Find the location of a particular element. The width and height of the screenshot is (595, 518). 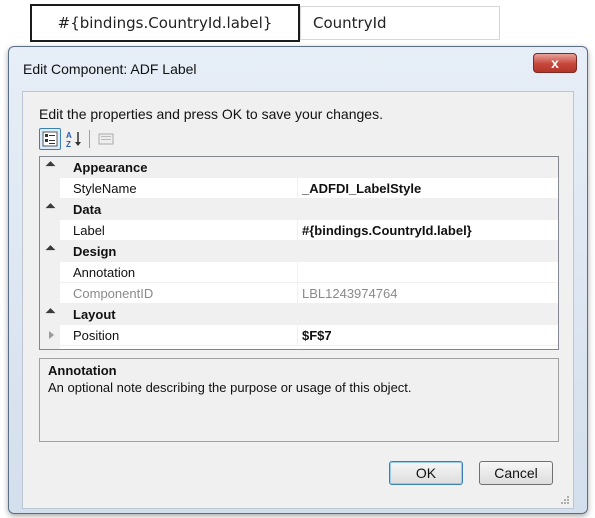

property-row-position: Position $F$7 is located at coordinates (299, 335).